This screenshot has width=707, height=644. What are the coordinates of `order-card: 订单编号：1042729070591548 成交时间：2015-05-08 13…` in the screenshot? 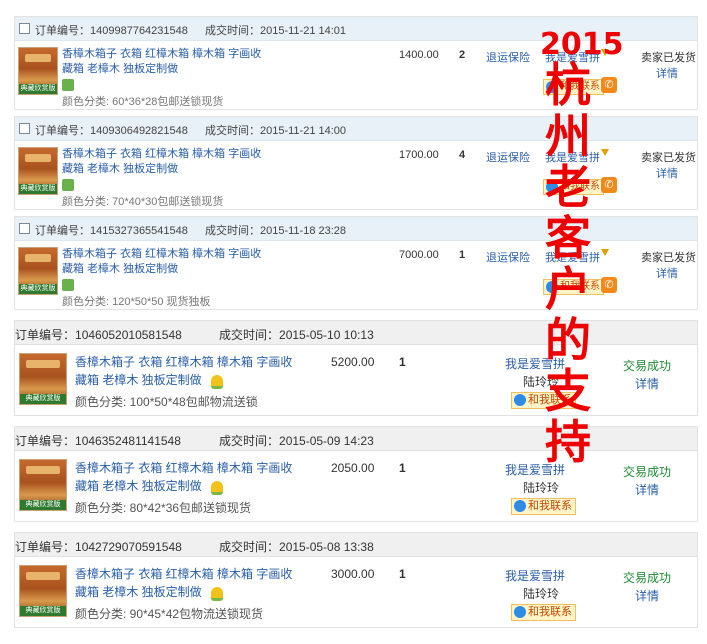 It's located at (356, 580).